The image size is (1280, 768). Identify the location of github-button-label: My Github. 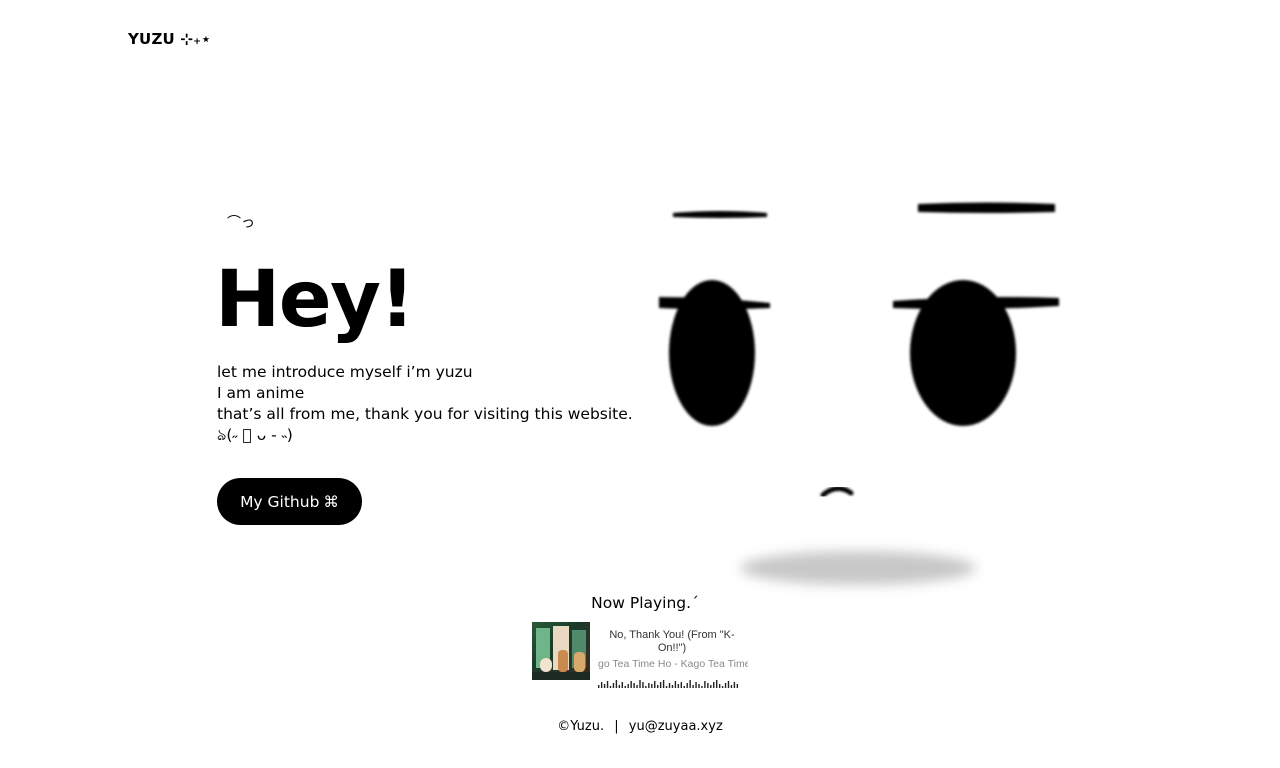
(280, 501).